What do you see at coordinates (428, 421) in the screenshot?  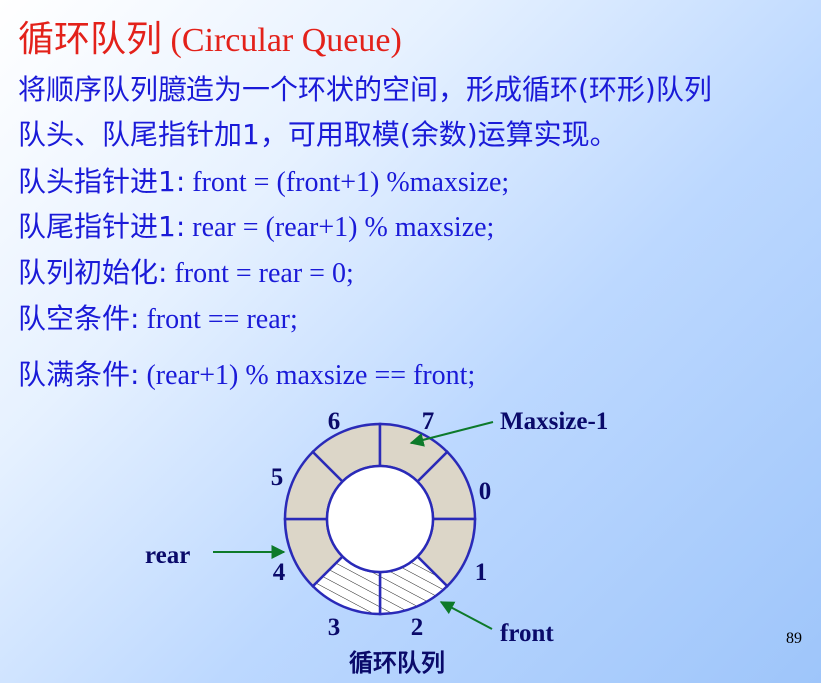 I see `slot-index-7: 7` at bounding box center [428, 421].